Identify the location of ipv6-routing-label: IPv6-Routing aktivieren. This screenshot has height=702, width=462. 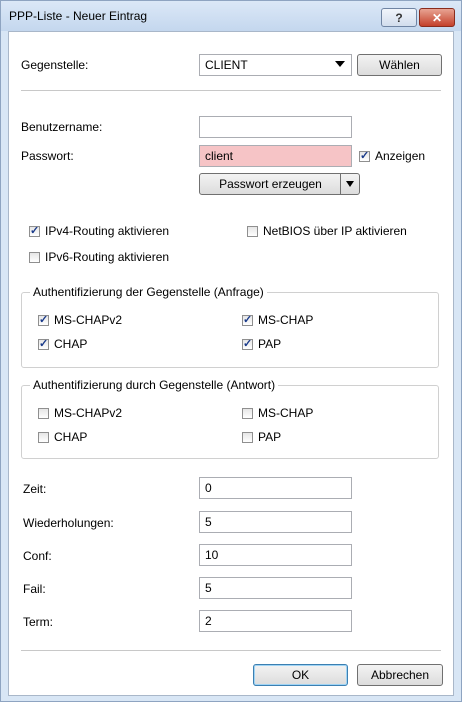
(107, 257).